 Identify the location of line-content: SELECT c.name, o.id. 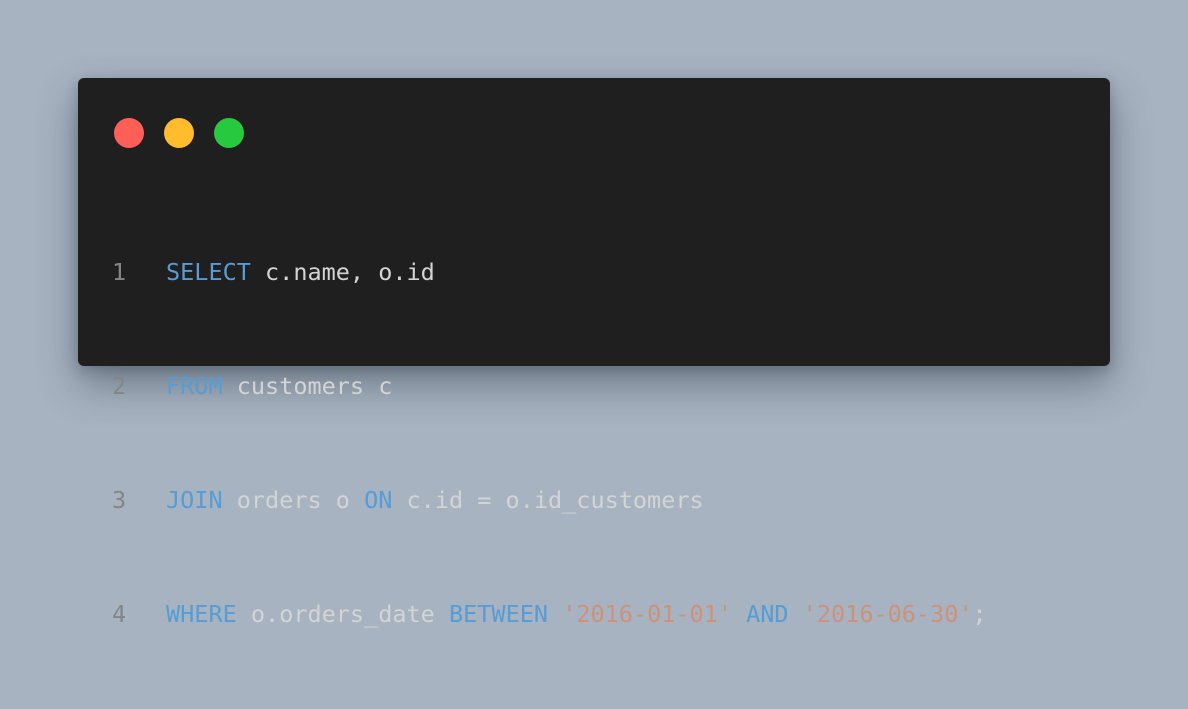
(300, 272).